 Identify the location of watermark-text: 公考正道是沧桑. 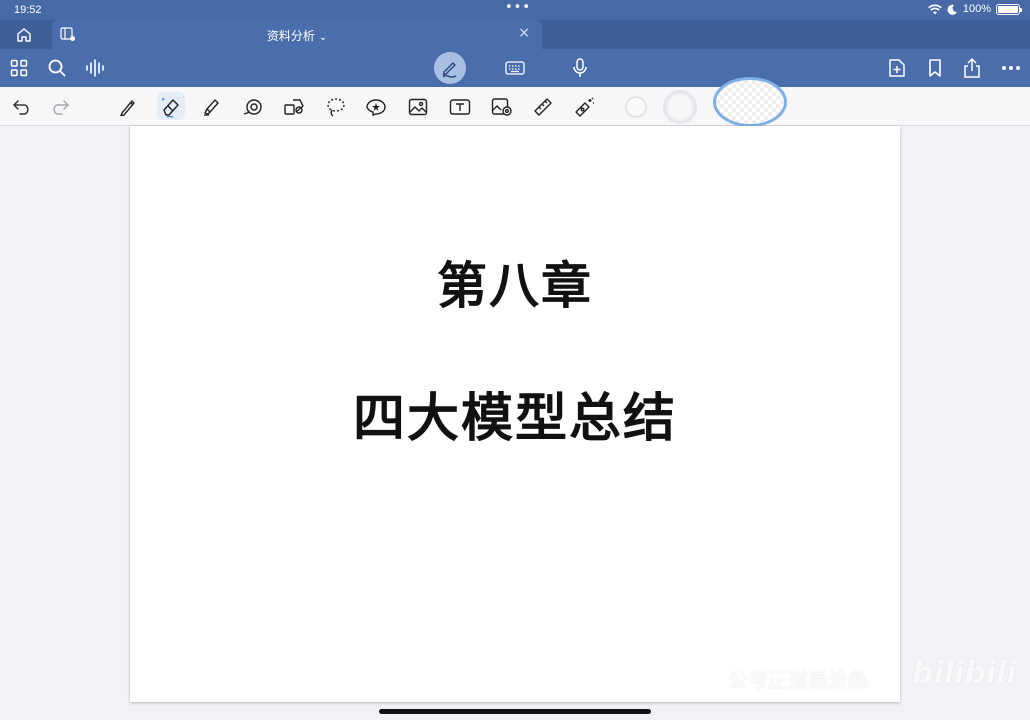
(798, 680).